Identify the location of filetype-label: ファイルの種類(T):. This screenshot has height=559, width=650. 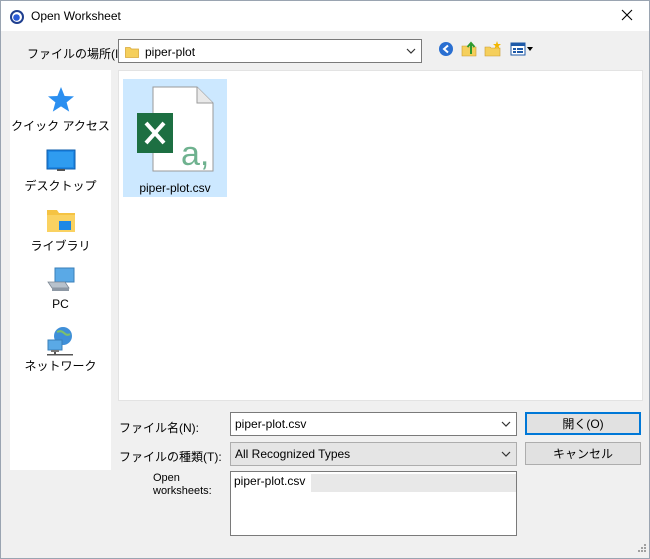
(170, 457).